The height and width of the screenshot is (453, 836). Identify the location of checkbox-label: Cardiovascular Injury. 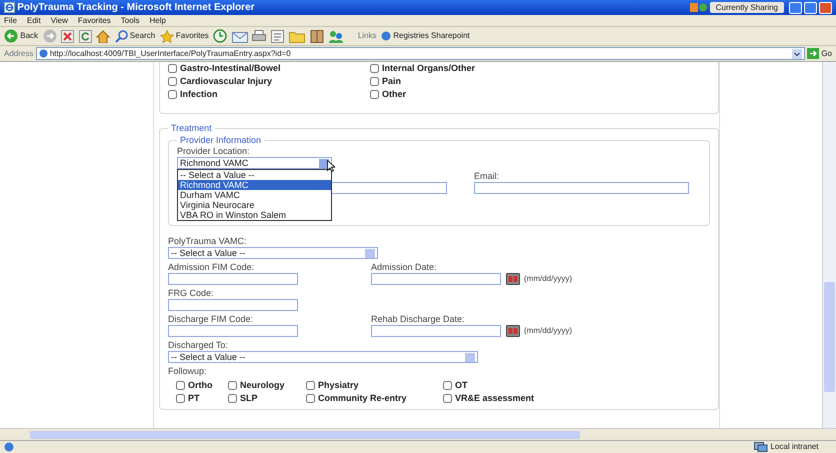
(226, 81).